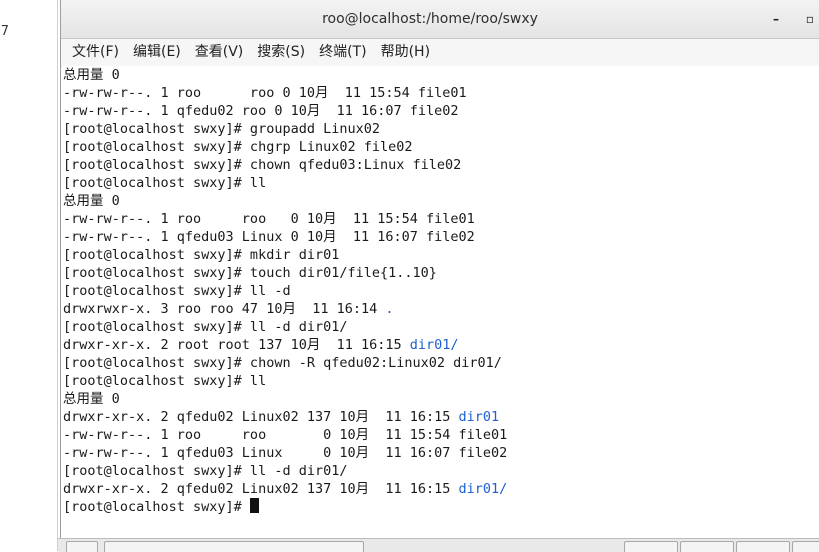  Describe the element at coordinates (157, 52) in the screenshot. I see `menu-edit: 编辑(E)` at that location.